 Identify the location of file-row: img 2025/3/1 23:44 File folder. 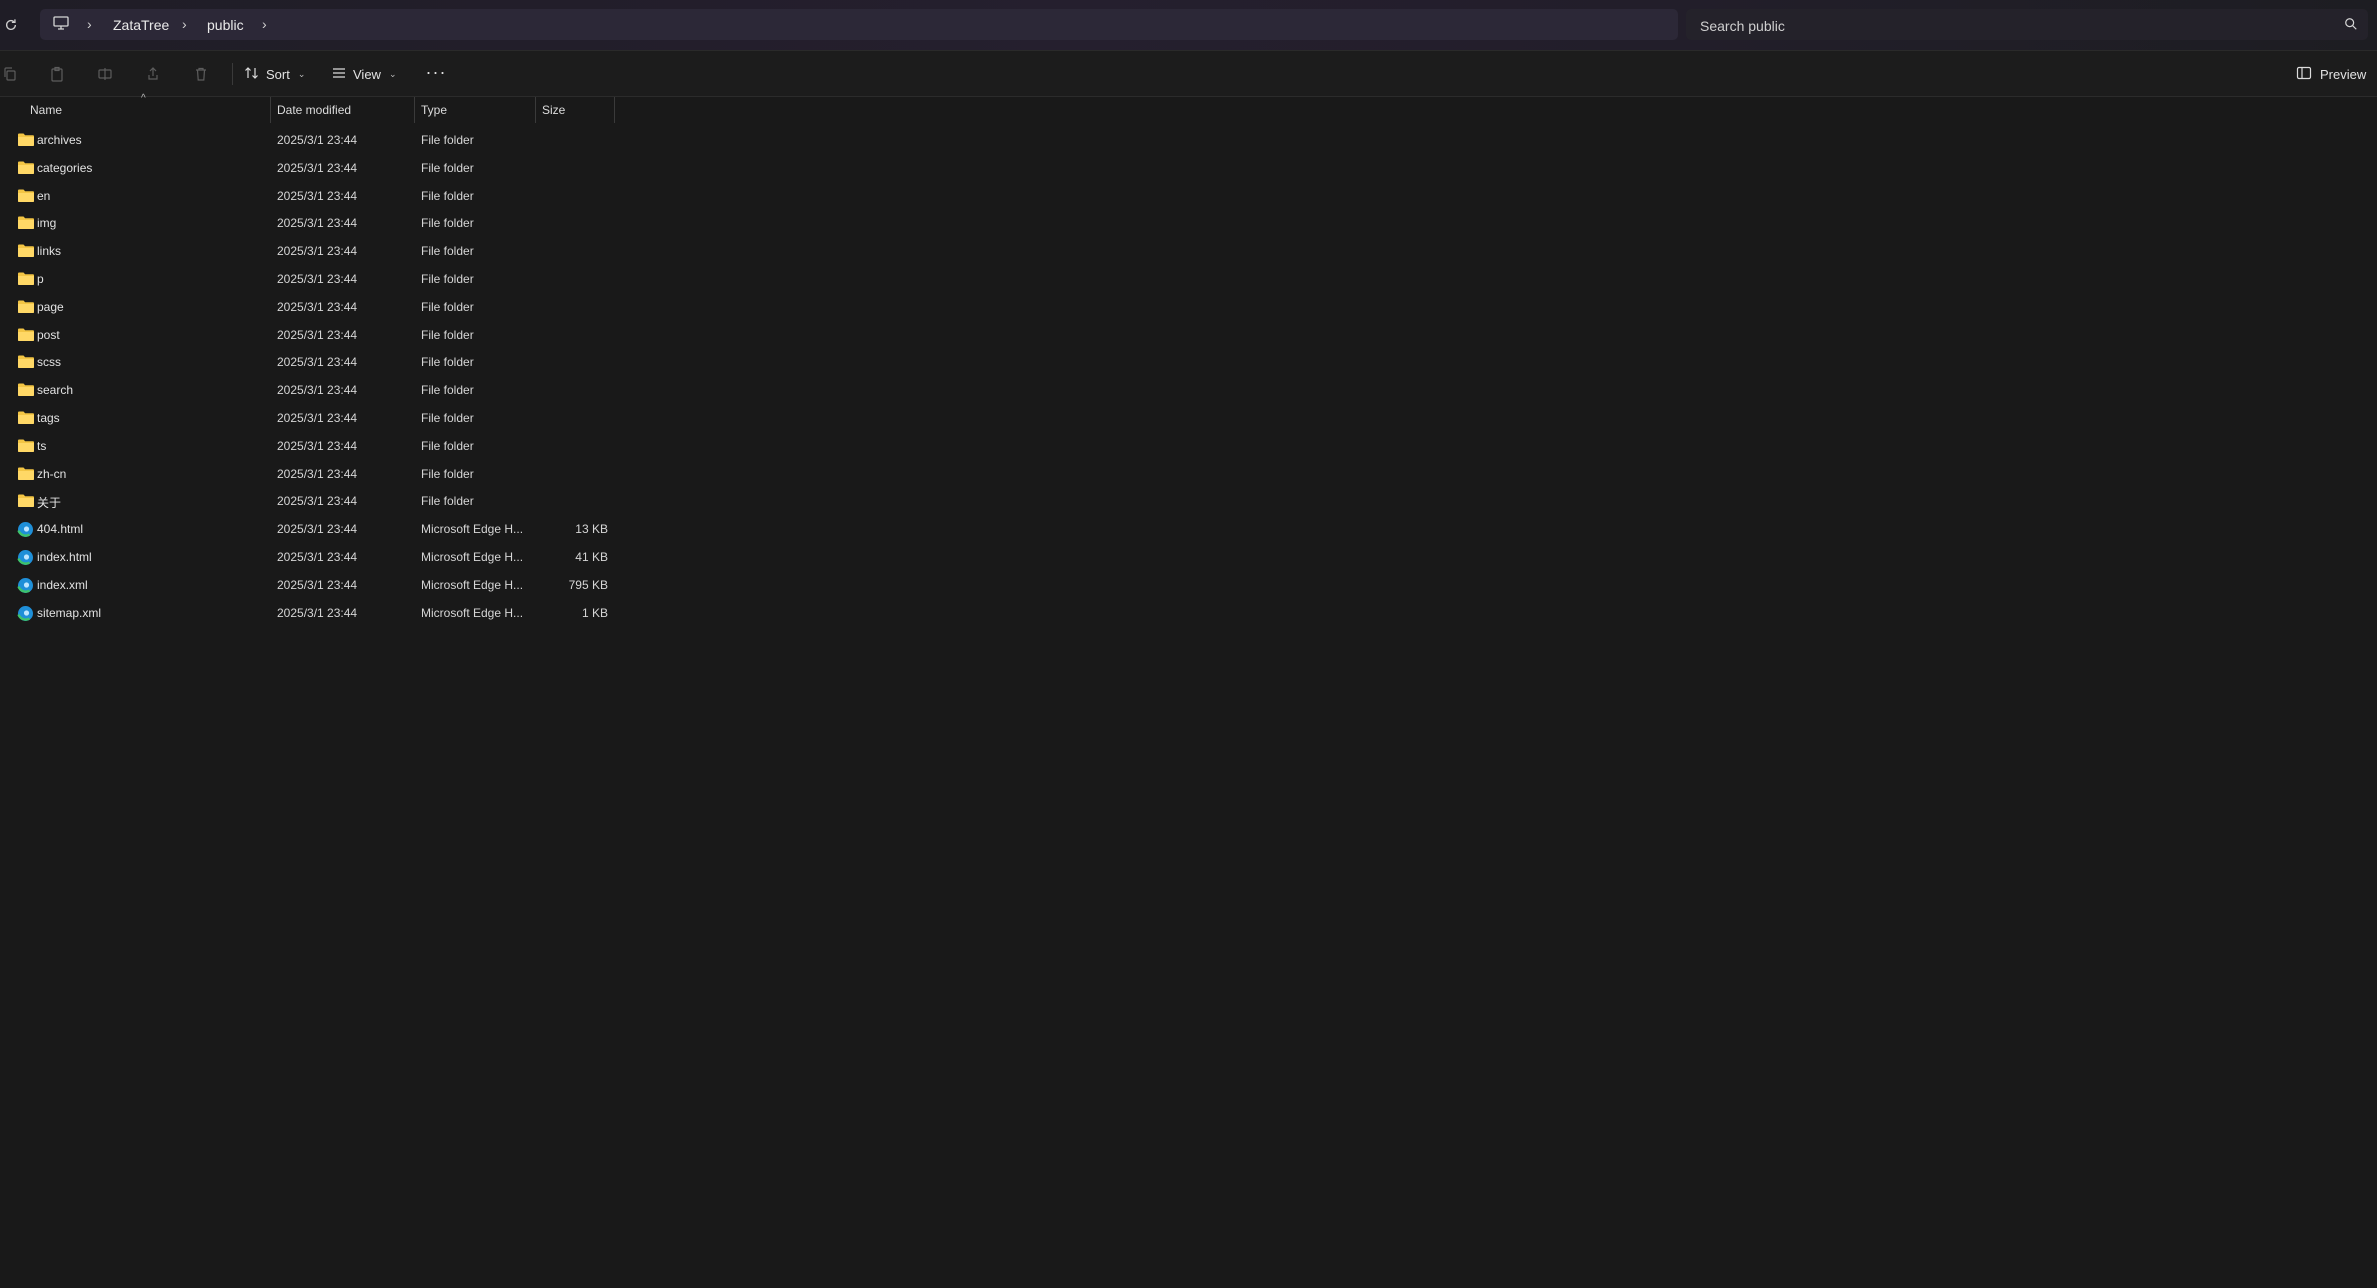
(307, 223).